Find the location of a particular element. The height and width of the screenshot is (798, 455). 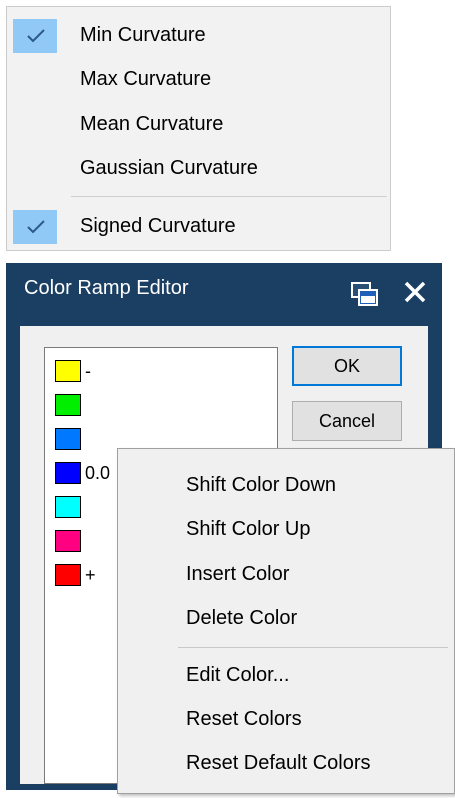

menu-item-reset-default-colors: Reset Default Colors is located at coordinates (286, 763).